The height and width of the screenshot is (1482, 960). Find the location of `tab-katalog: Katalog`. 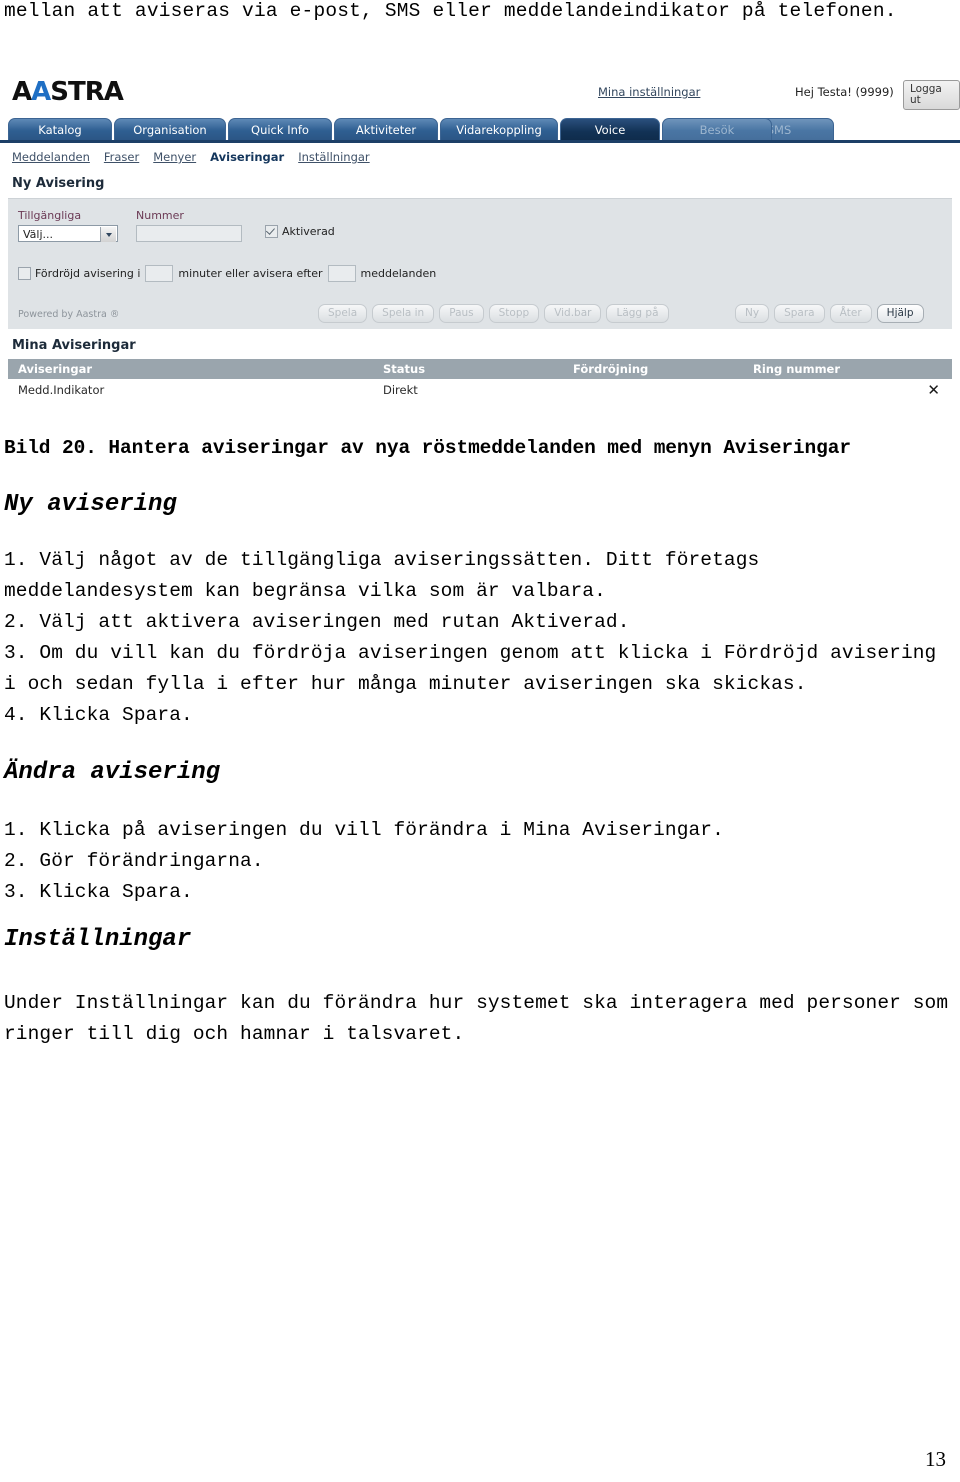

tab-katalog: Katalog is located at coordinates (60, 129).